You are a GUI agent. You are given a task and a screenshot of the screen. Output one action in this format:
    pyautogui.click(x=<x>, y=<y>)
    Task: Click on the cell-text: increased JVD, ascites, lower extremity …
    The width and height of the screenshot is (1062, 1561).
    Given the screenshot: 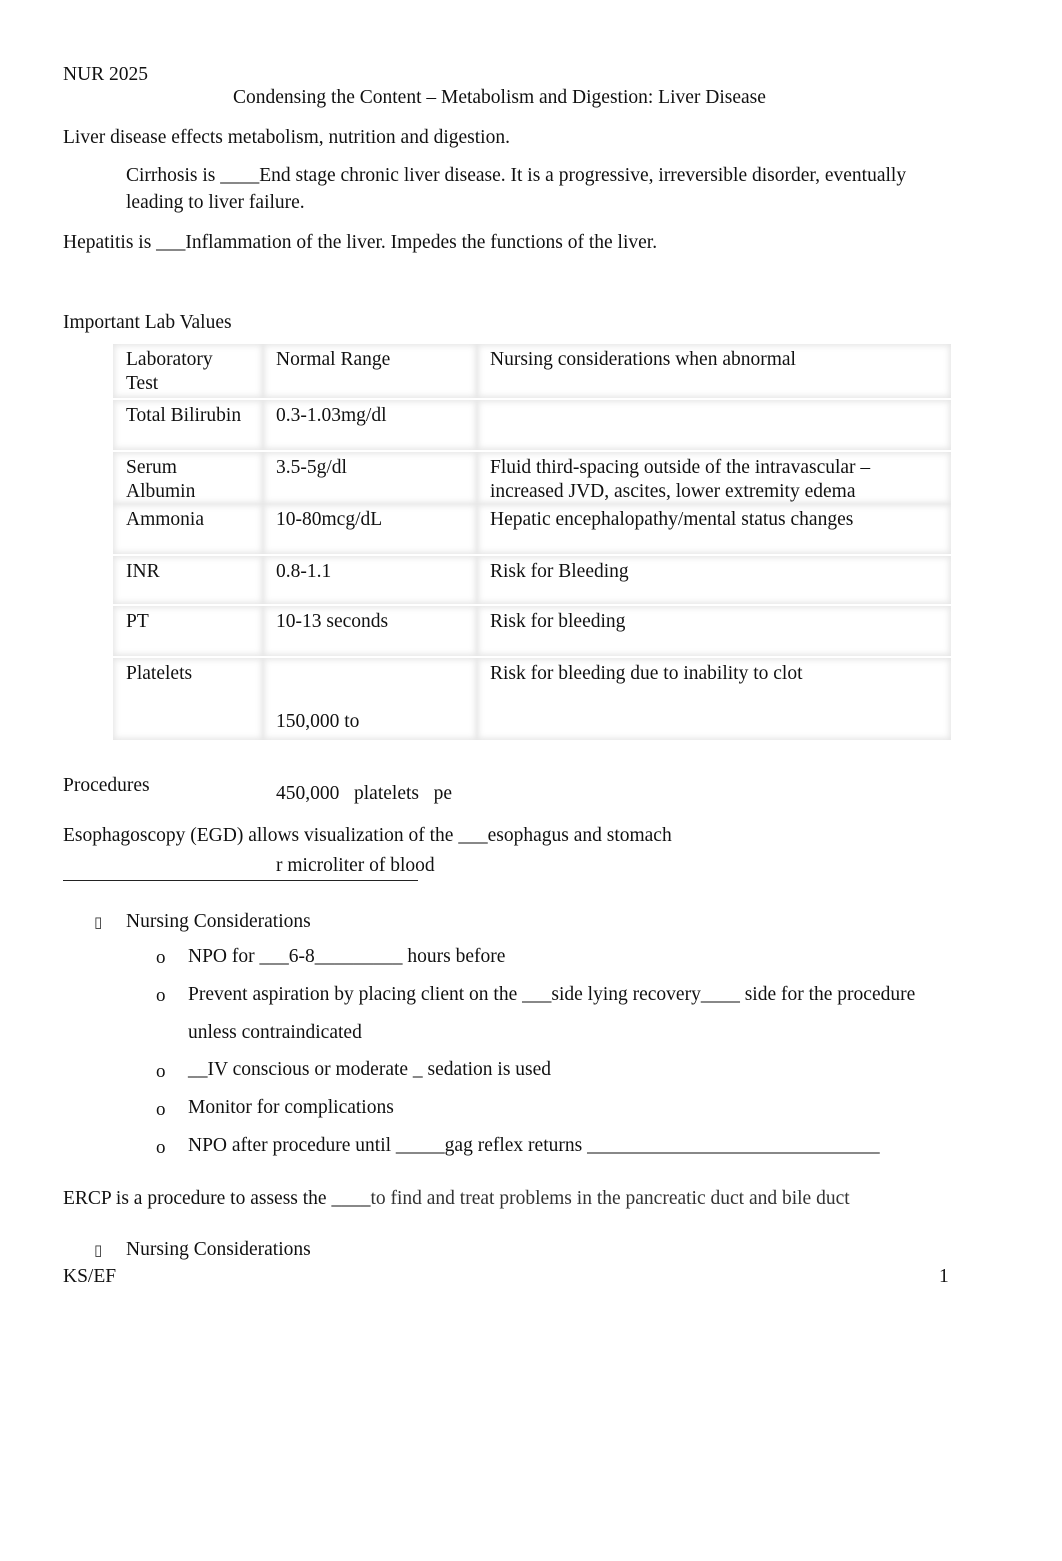 What is the action you would take?
    pyautogui.click(x=673, y=491)
    